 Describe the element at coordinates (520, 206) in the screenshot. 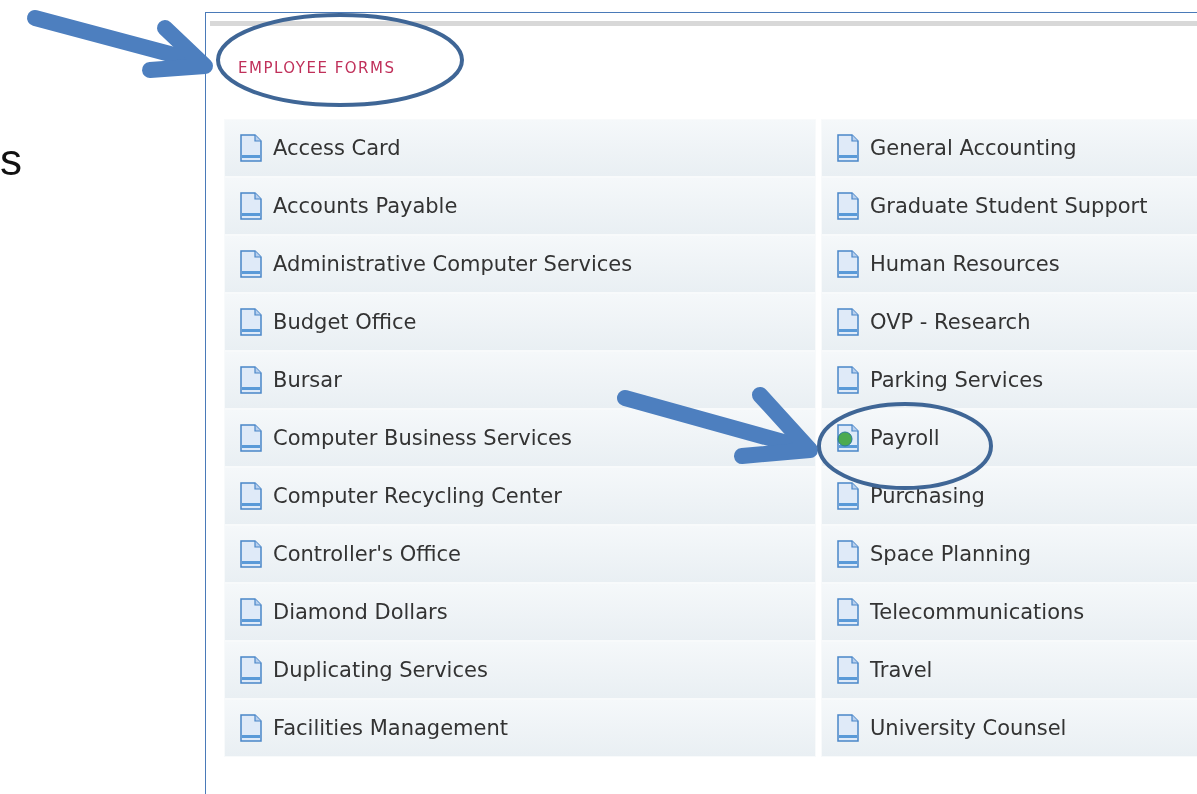

I see `form-link: Accounts Payable` at that location.